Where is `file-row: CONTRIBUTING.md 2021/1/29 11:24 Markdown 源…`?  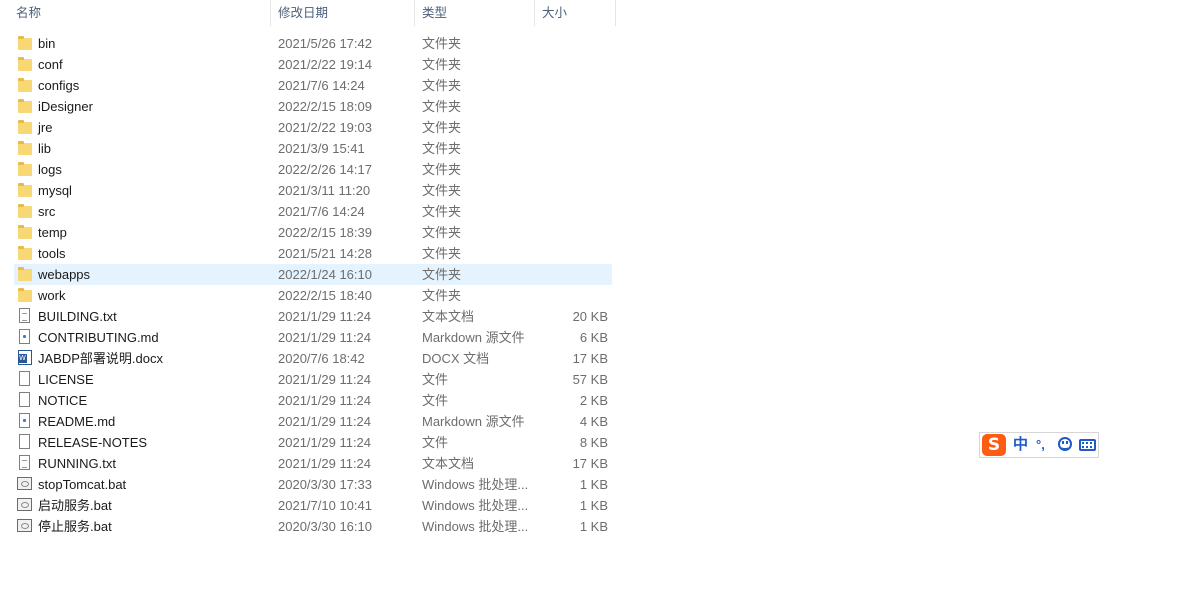
file-row: CONTRIBUTING.md 2021/1/29 11:24 Markdown 源… is located at coordinates (308, 337).